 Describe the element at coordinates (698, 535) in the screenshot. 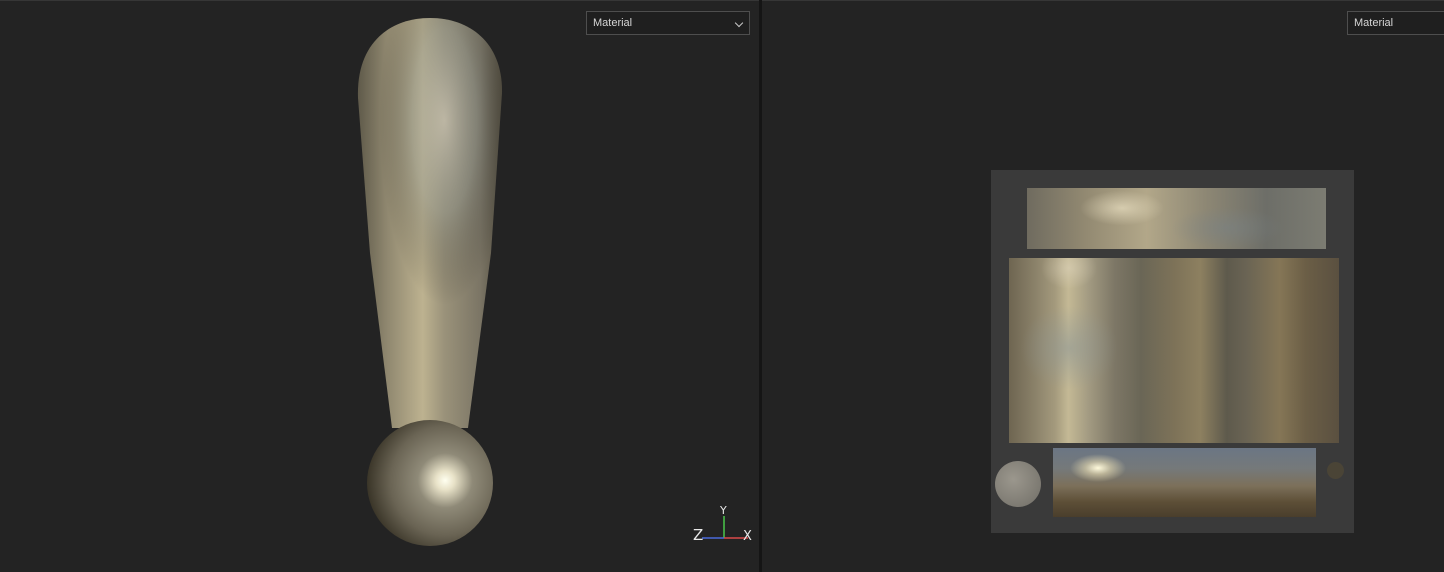

I see `axis-z-label: Z` at that location.